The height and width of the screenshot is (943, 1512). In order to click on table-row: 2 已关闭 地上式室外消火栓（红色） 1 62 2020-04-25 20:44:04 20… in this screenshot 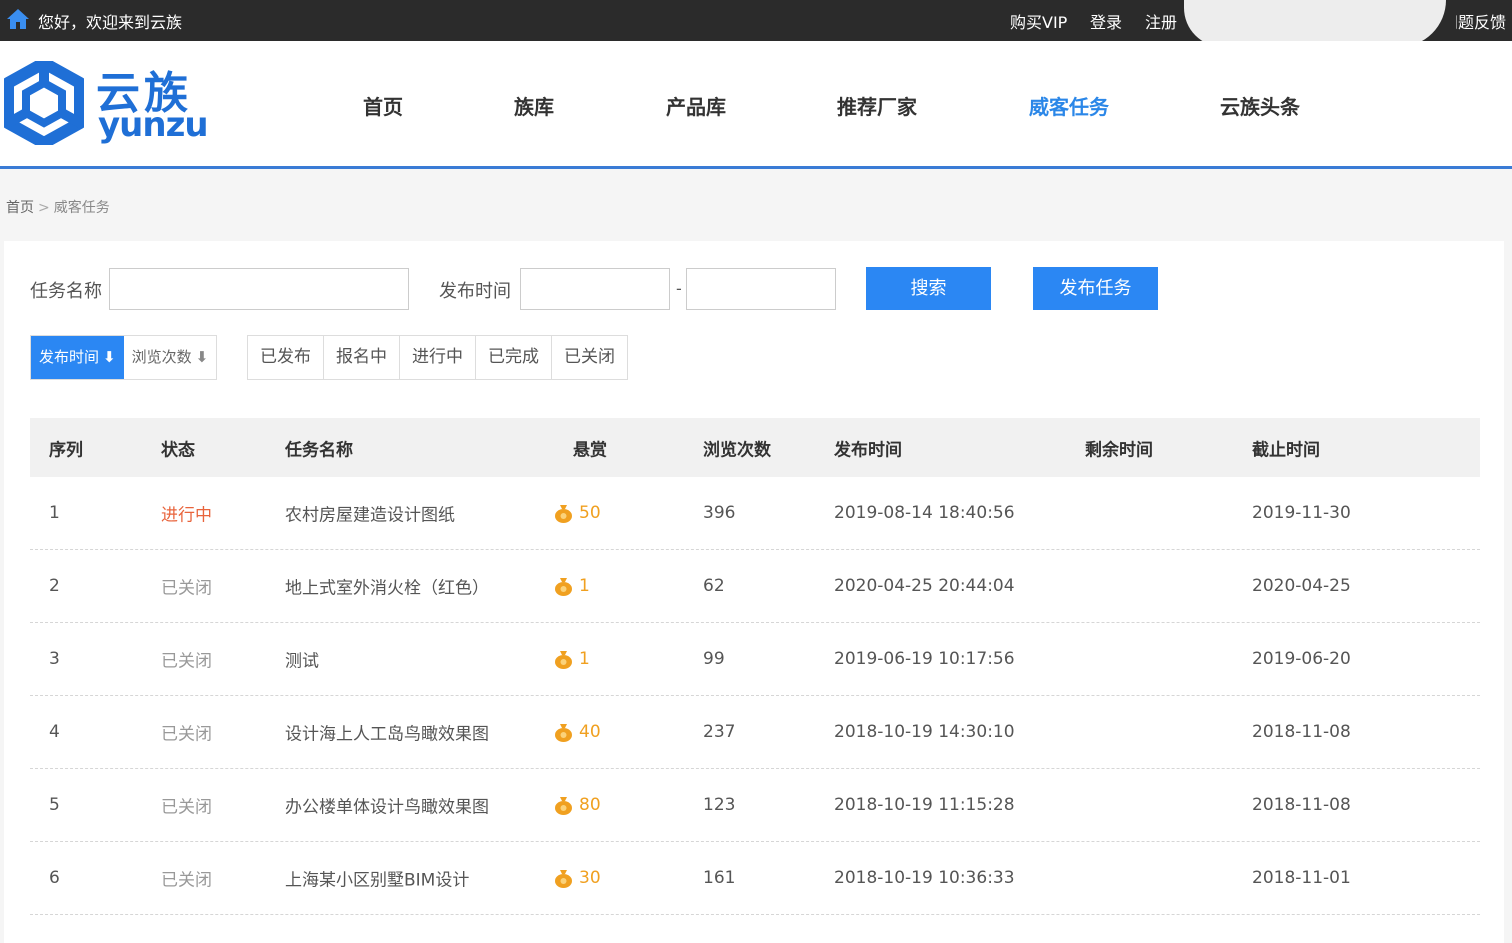, I will do `click(755, 586)`.